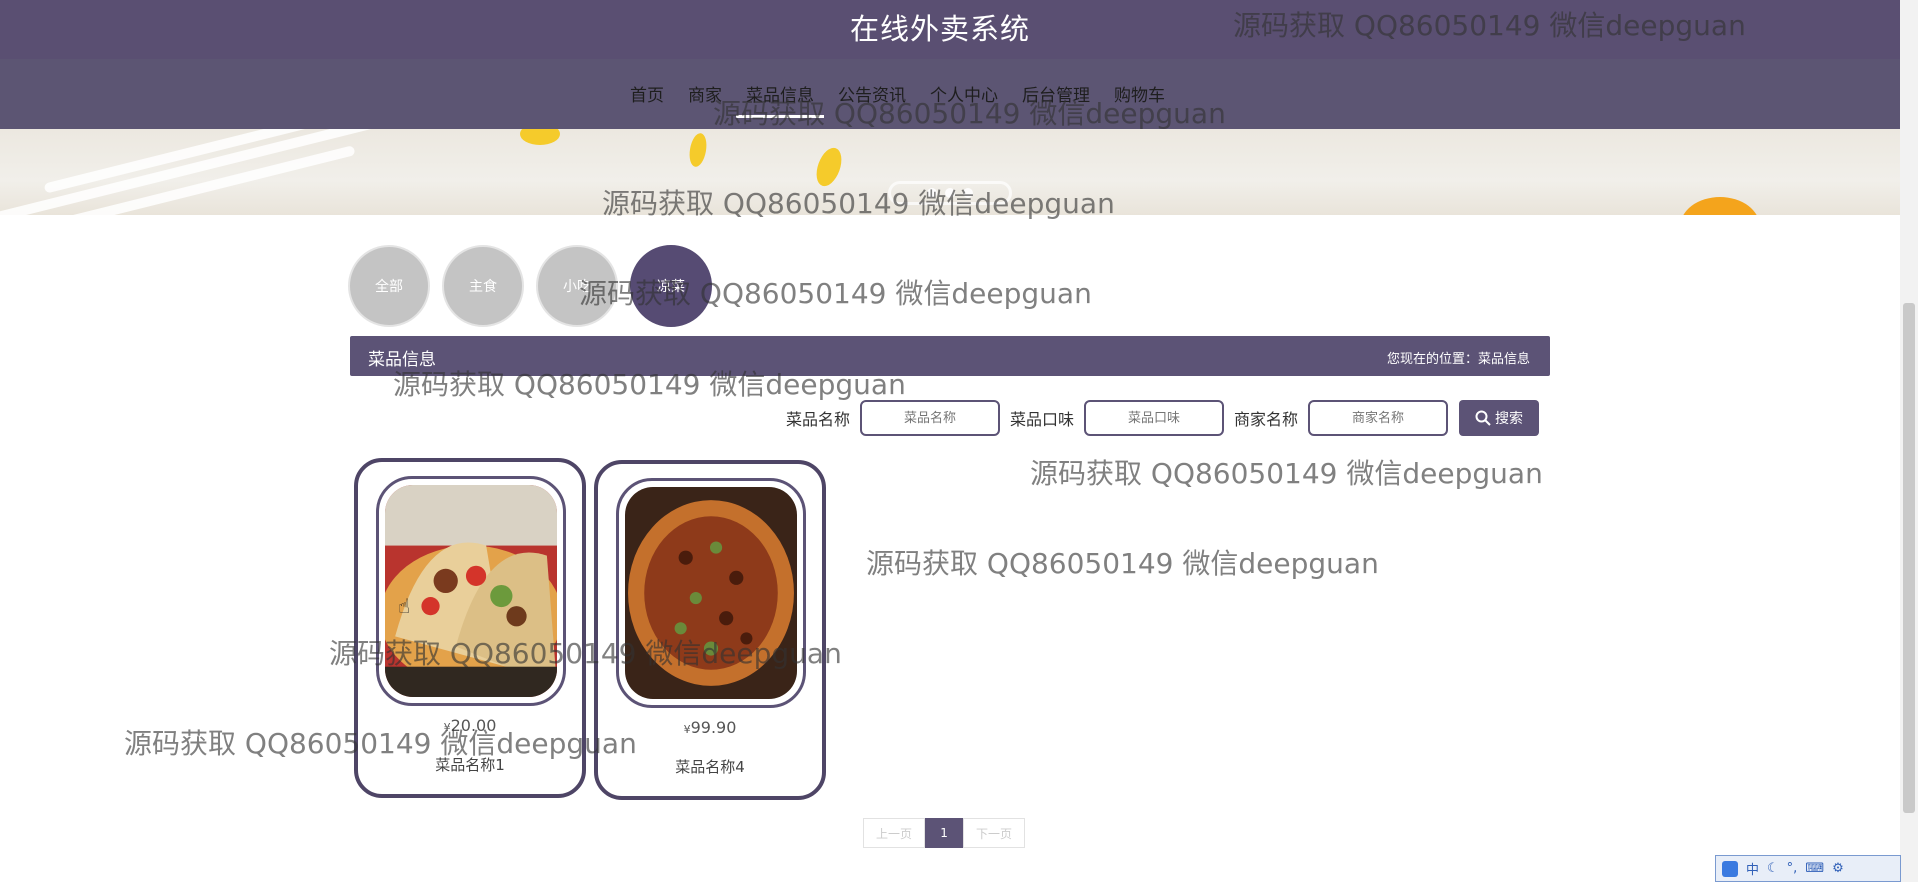  I want to click on nav-item-cart: 购物车, so click(1139, 93).